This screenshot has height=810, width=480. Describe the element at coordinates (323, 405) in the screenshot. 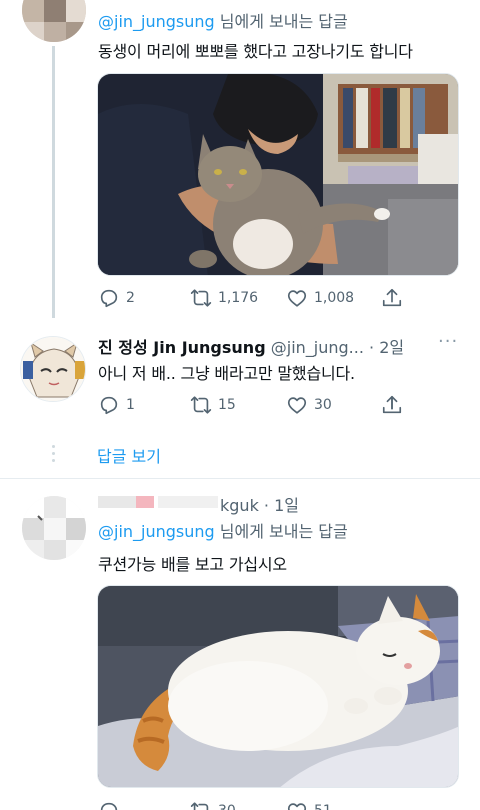

I see `like-count: 30` at that location.